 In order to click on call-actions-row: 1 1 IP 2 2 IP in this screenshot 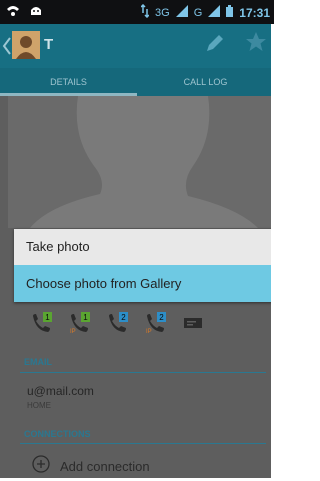, I will do `click(117, 325)`.